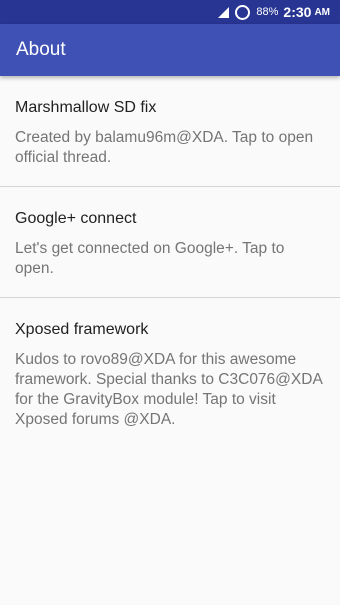 This screenshot has width=340, height=605. I want to click on clock-ampm: AM, so click(322, 12).